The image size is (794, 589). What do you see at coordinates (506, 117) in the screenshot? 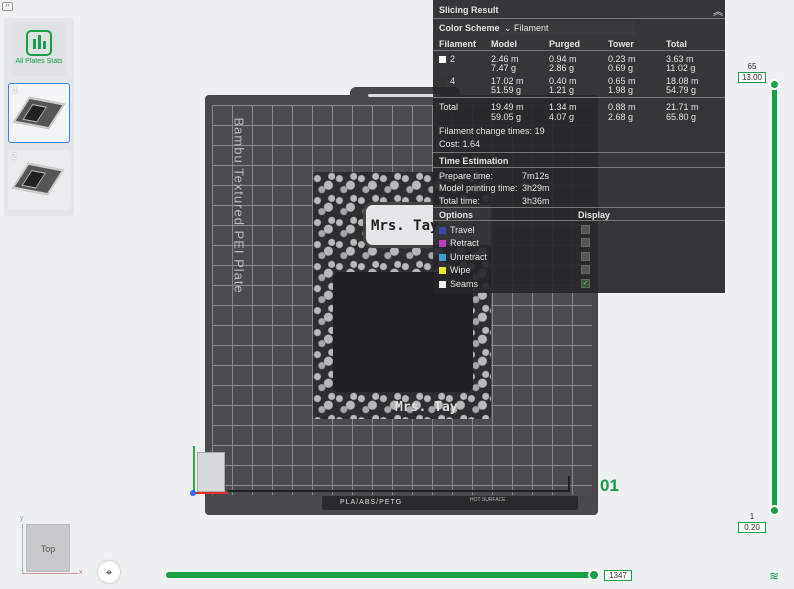
I see `total-model-weight: 59.05 g` at bounding box center [506, 117].